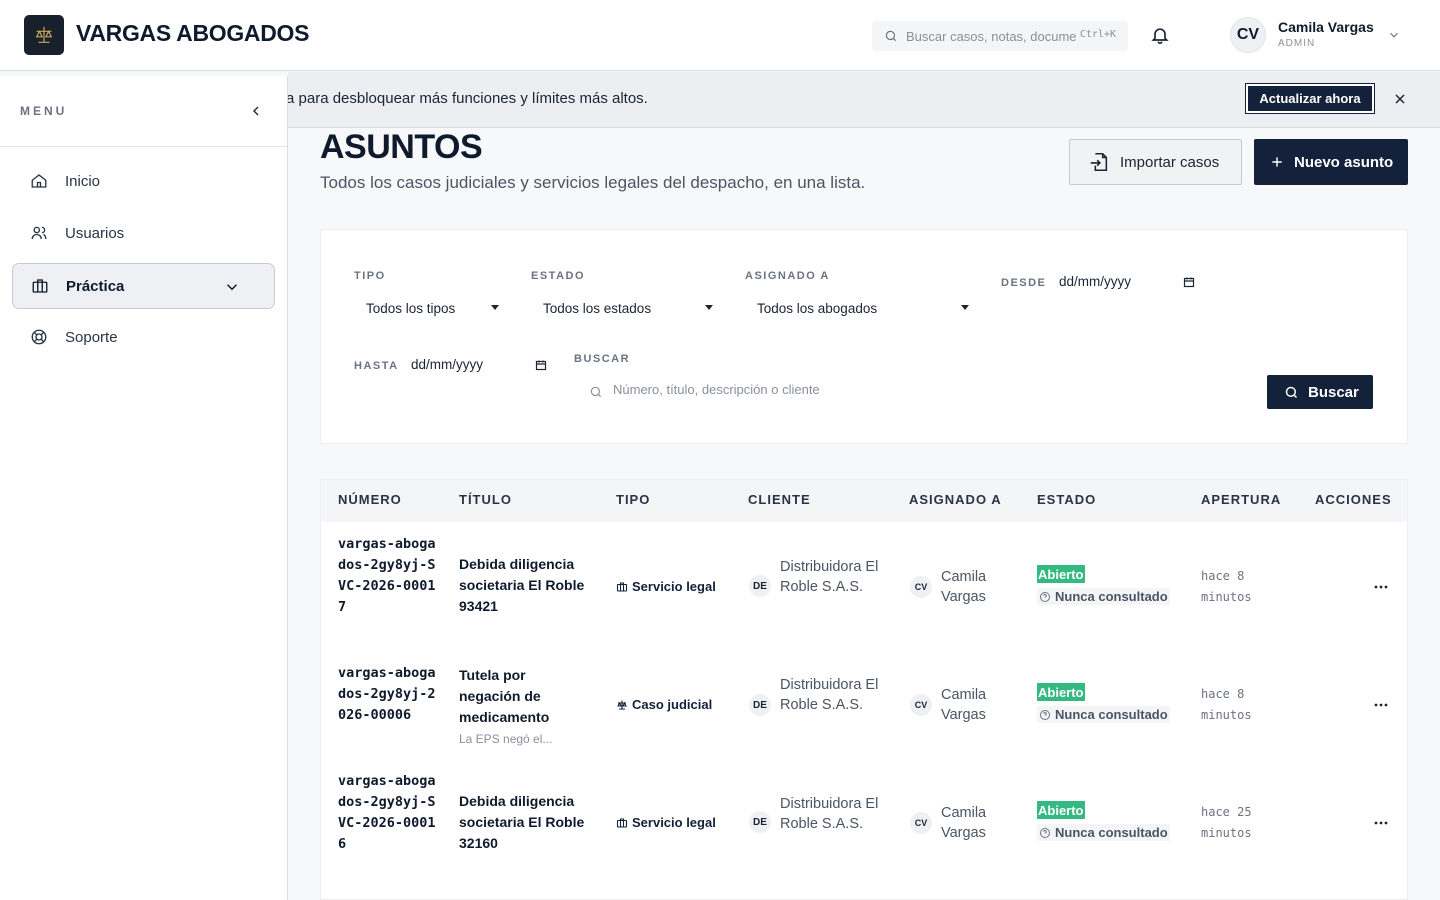  I want to click on filter-search-input, so click(873, 389).